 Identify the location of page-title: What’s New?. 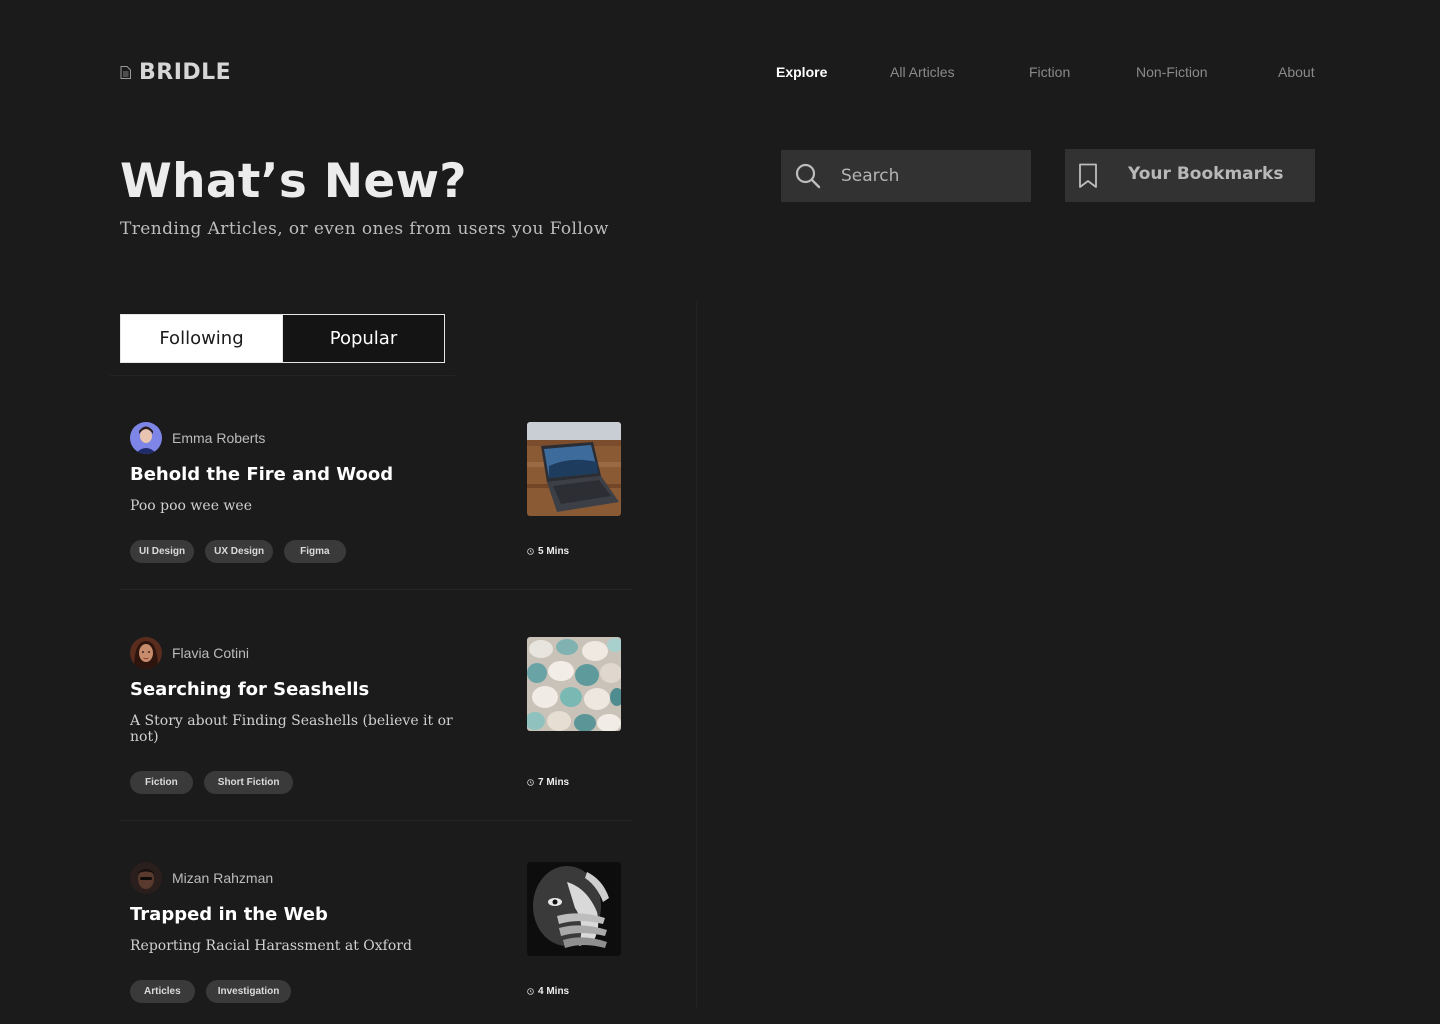
(293, 181).